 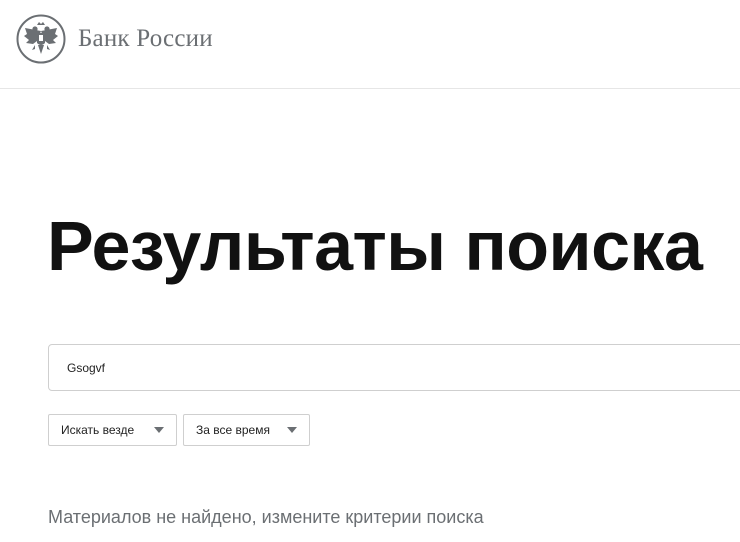 I want to click on search-scope-select: Искать везде, so click(x=112, y=430).